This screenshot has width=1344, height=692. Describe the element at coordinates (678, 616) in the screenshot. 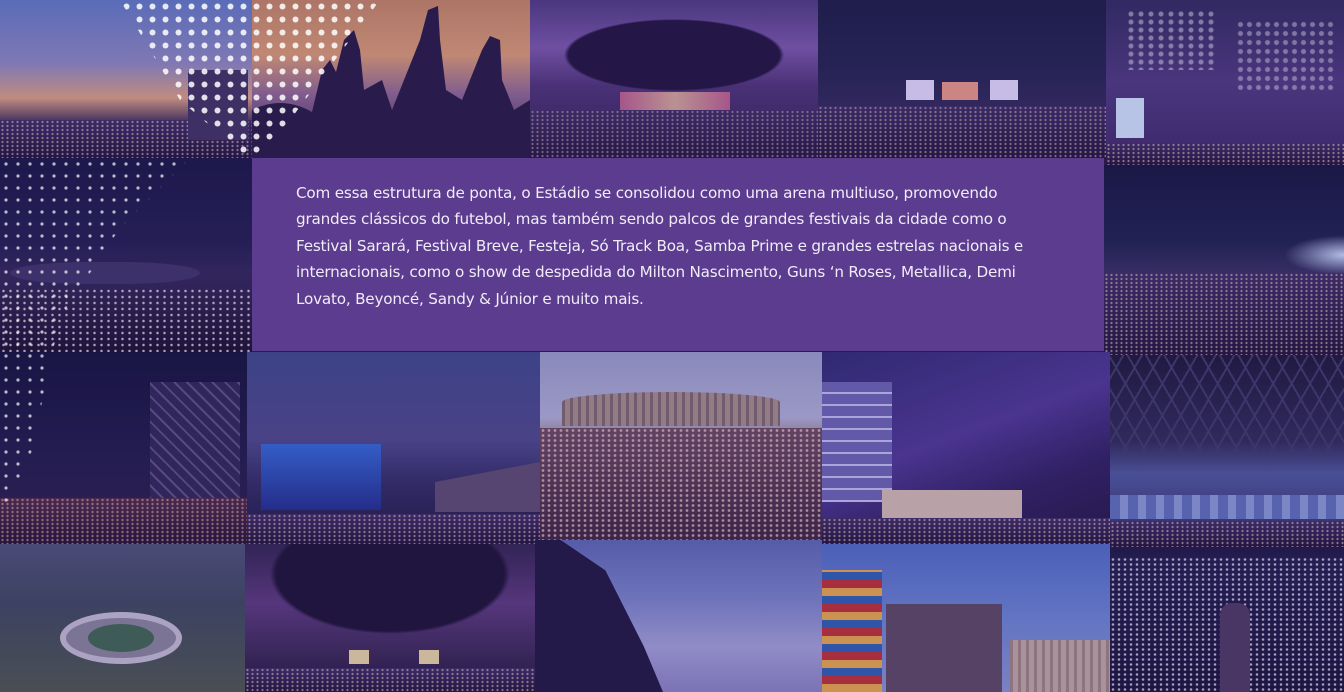

I see `photo-stadium-sky` at that location.